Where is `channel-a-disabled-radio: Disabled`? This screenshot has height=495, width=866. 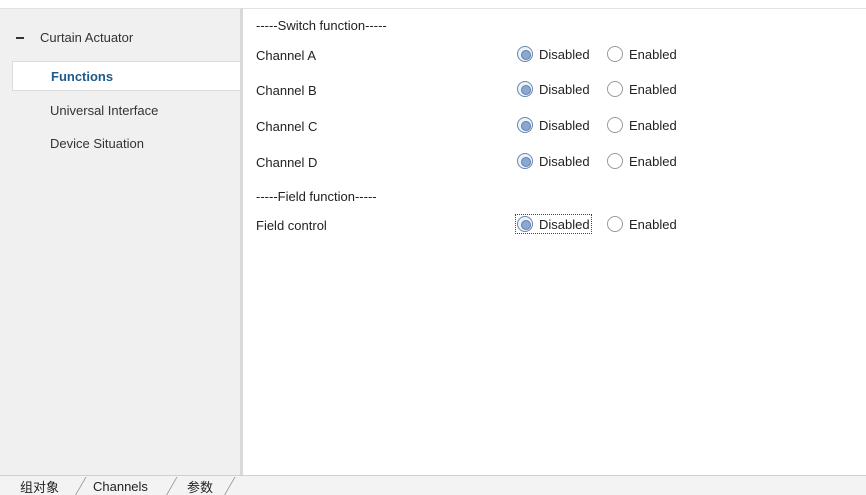 channel-a-disabled-radio: Disabled is located at coordinates (553, 54).